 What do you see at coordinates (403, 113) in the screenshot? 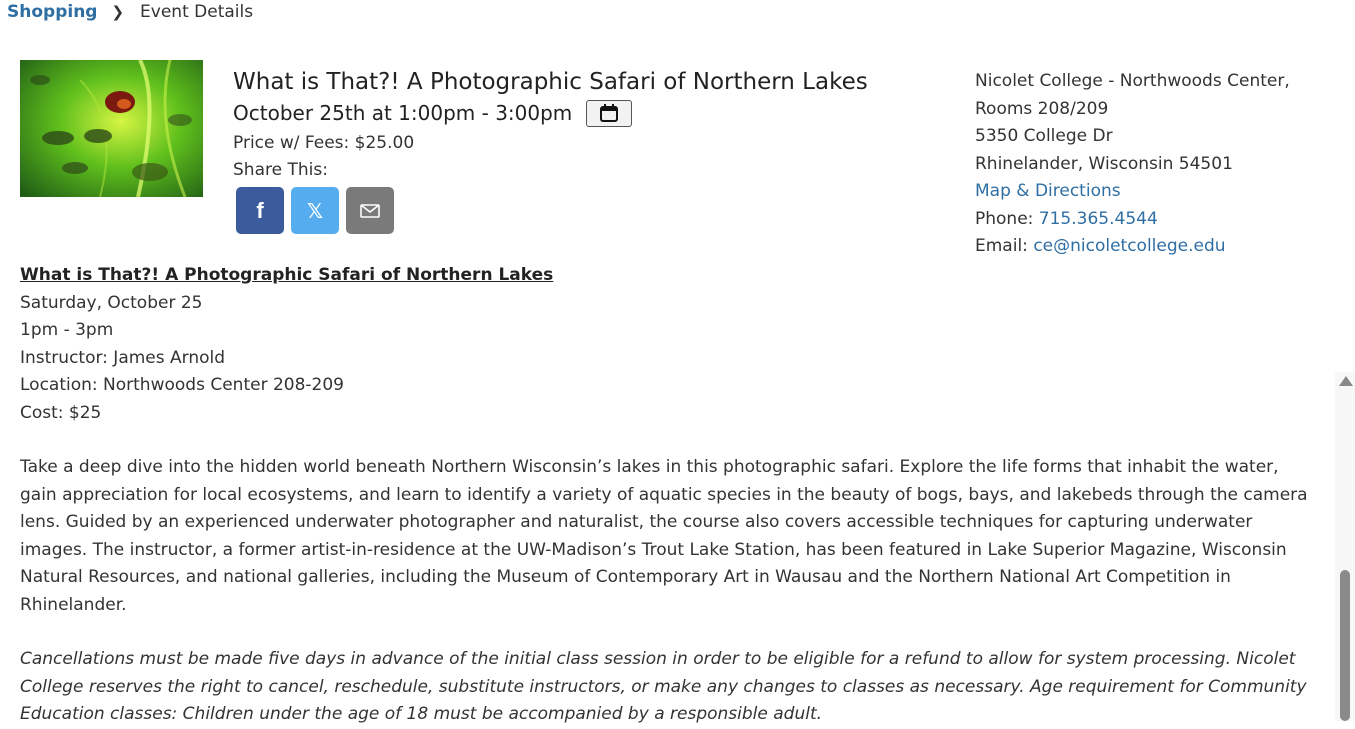
I see `event-datetime: October 25th at 1:00pm - 3:00pm` at bounding box center [403, 113].